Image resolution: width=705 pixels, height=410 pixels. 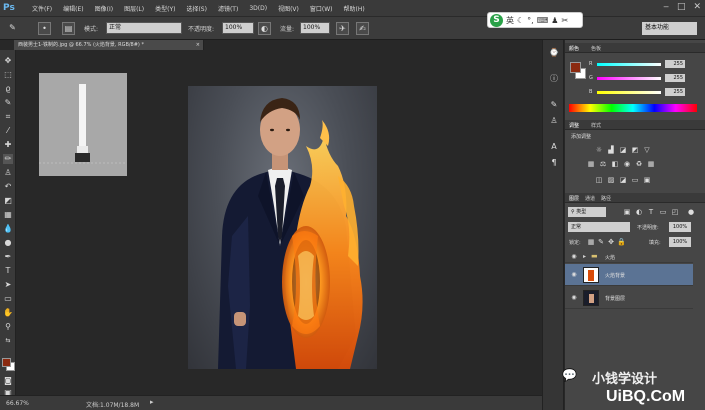 What do you see at coordinates (554, 79) in the screenshot?
I see `info-panel-icon: ⓘ` at bounding box center [554, 79].